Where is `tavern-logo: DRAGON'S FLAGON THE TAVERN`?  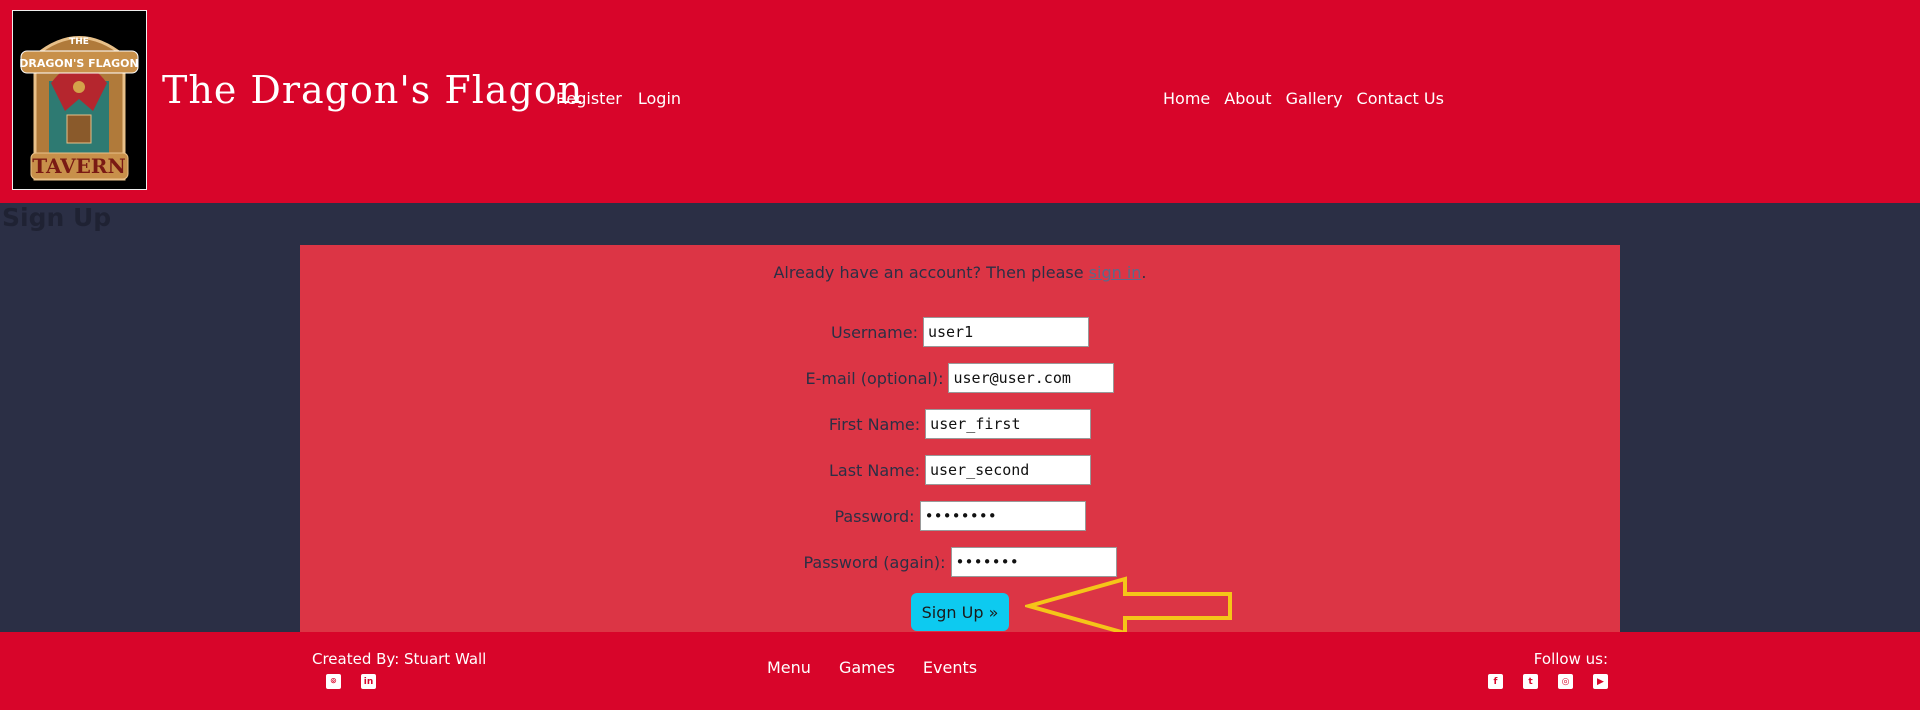 tavern-logo: DRAGON'S FLAGON THE TAVERN is located at coordinates (79, 100).